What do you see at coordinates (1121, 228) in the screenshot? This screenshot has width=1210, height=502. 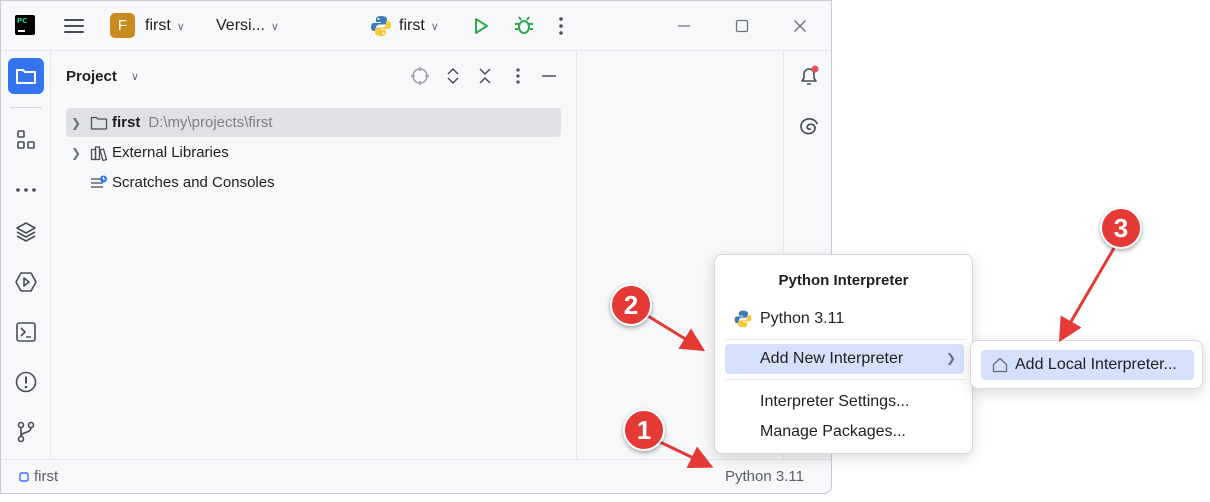 I see `annotation-badge-3: 3` at bounding box center [1121, 228].